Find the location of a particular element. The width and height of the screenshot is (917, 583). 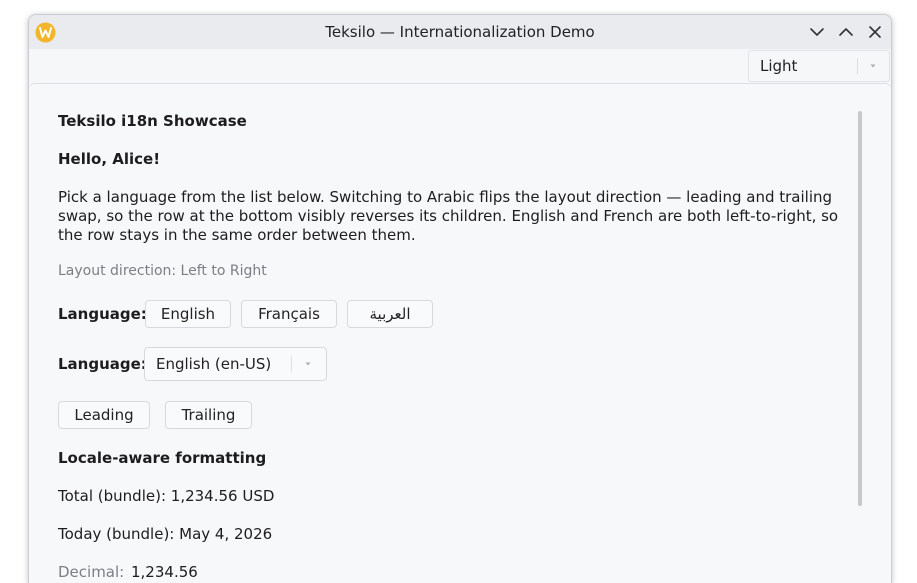

language-select: English (en-US) is located at coordinates (235, 364).